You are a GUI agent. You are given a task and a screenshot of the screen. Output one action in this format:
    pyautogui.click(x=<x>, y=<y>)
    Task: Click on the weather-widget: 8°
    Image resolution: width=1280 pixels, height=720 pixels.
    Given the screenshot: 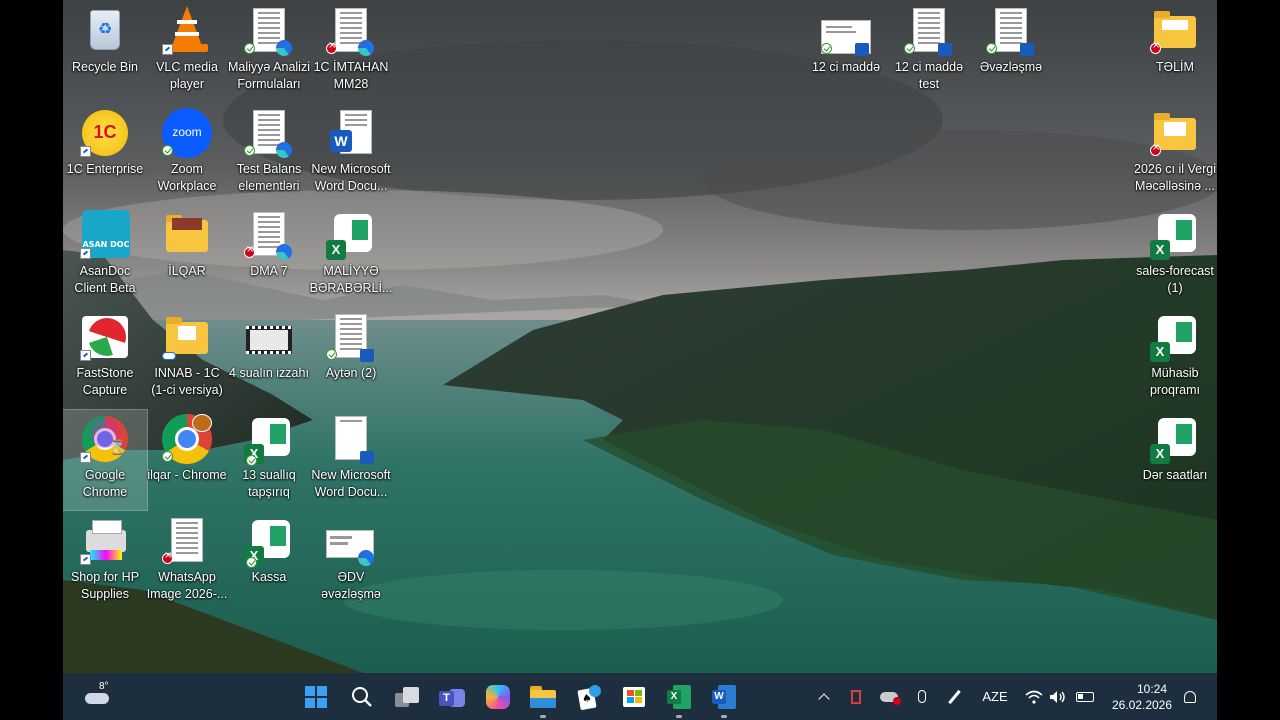 What is the action you would take?
    pyautogui.click(x=101, y=696)
    